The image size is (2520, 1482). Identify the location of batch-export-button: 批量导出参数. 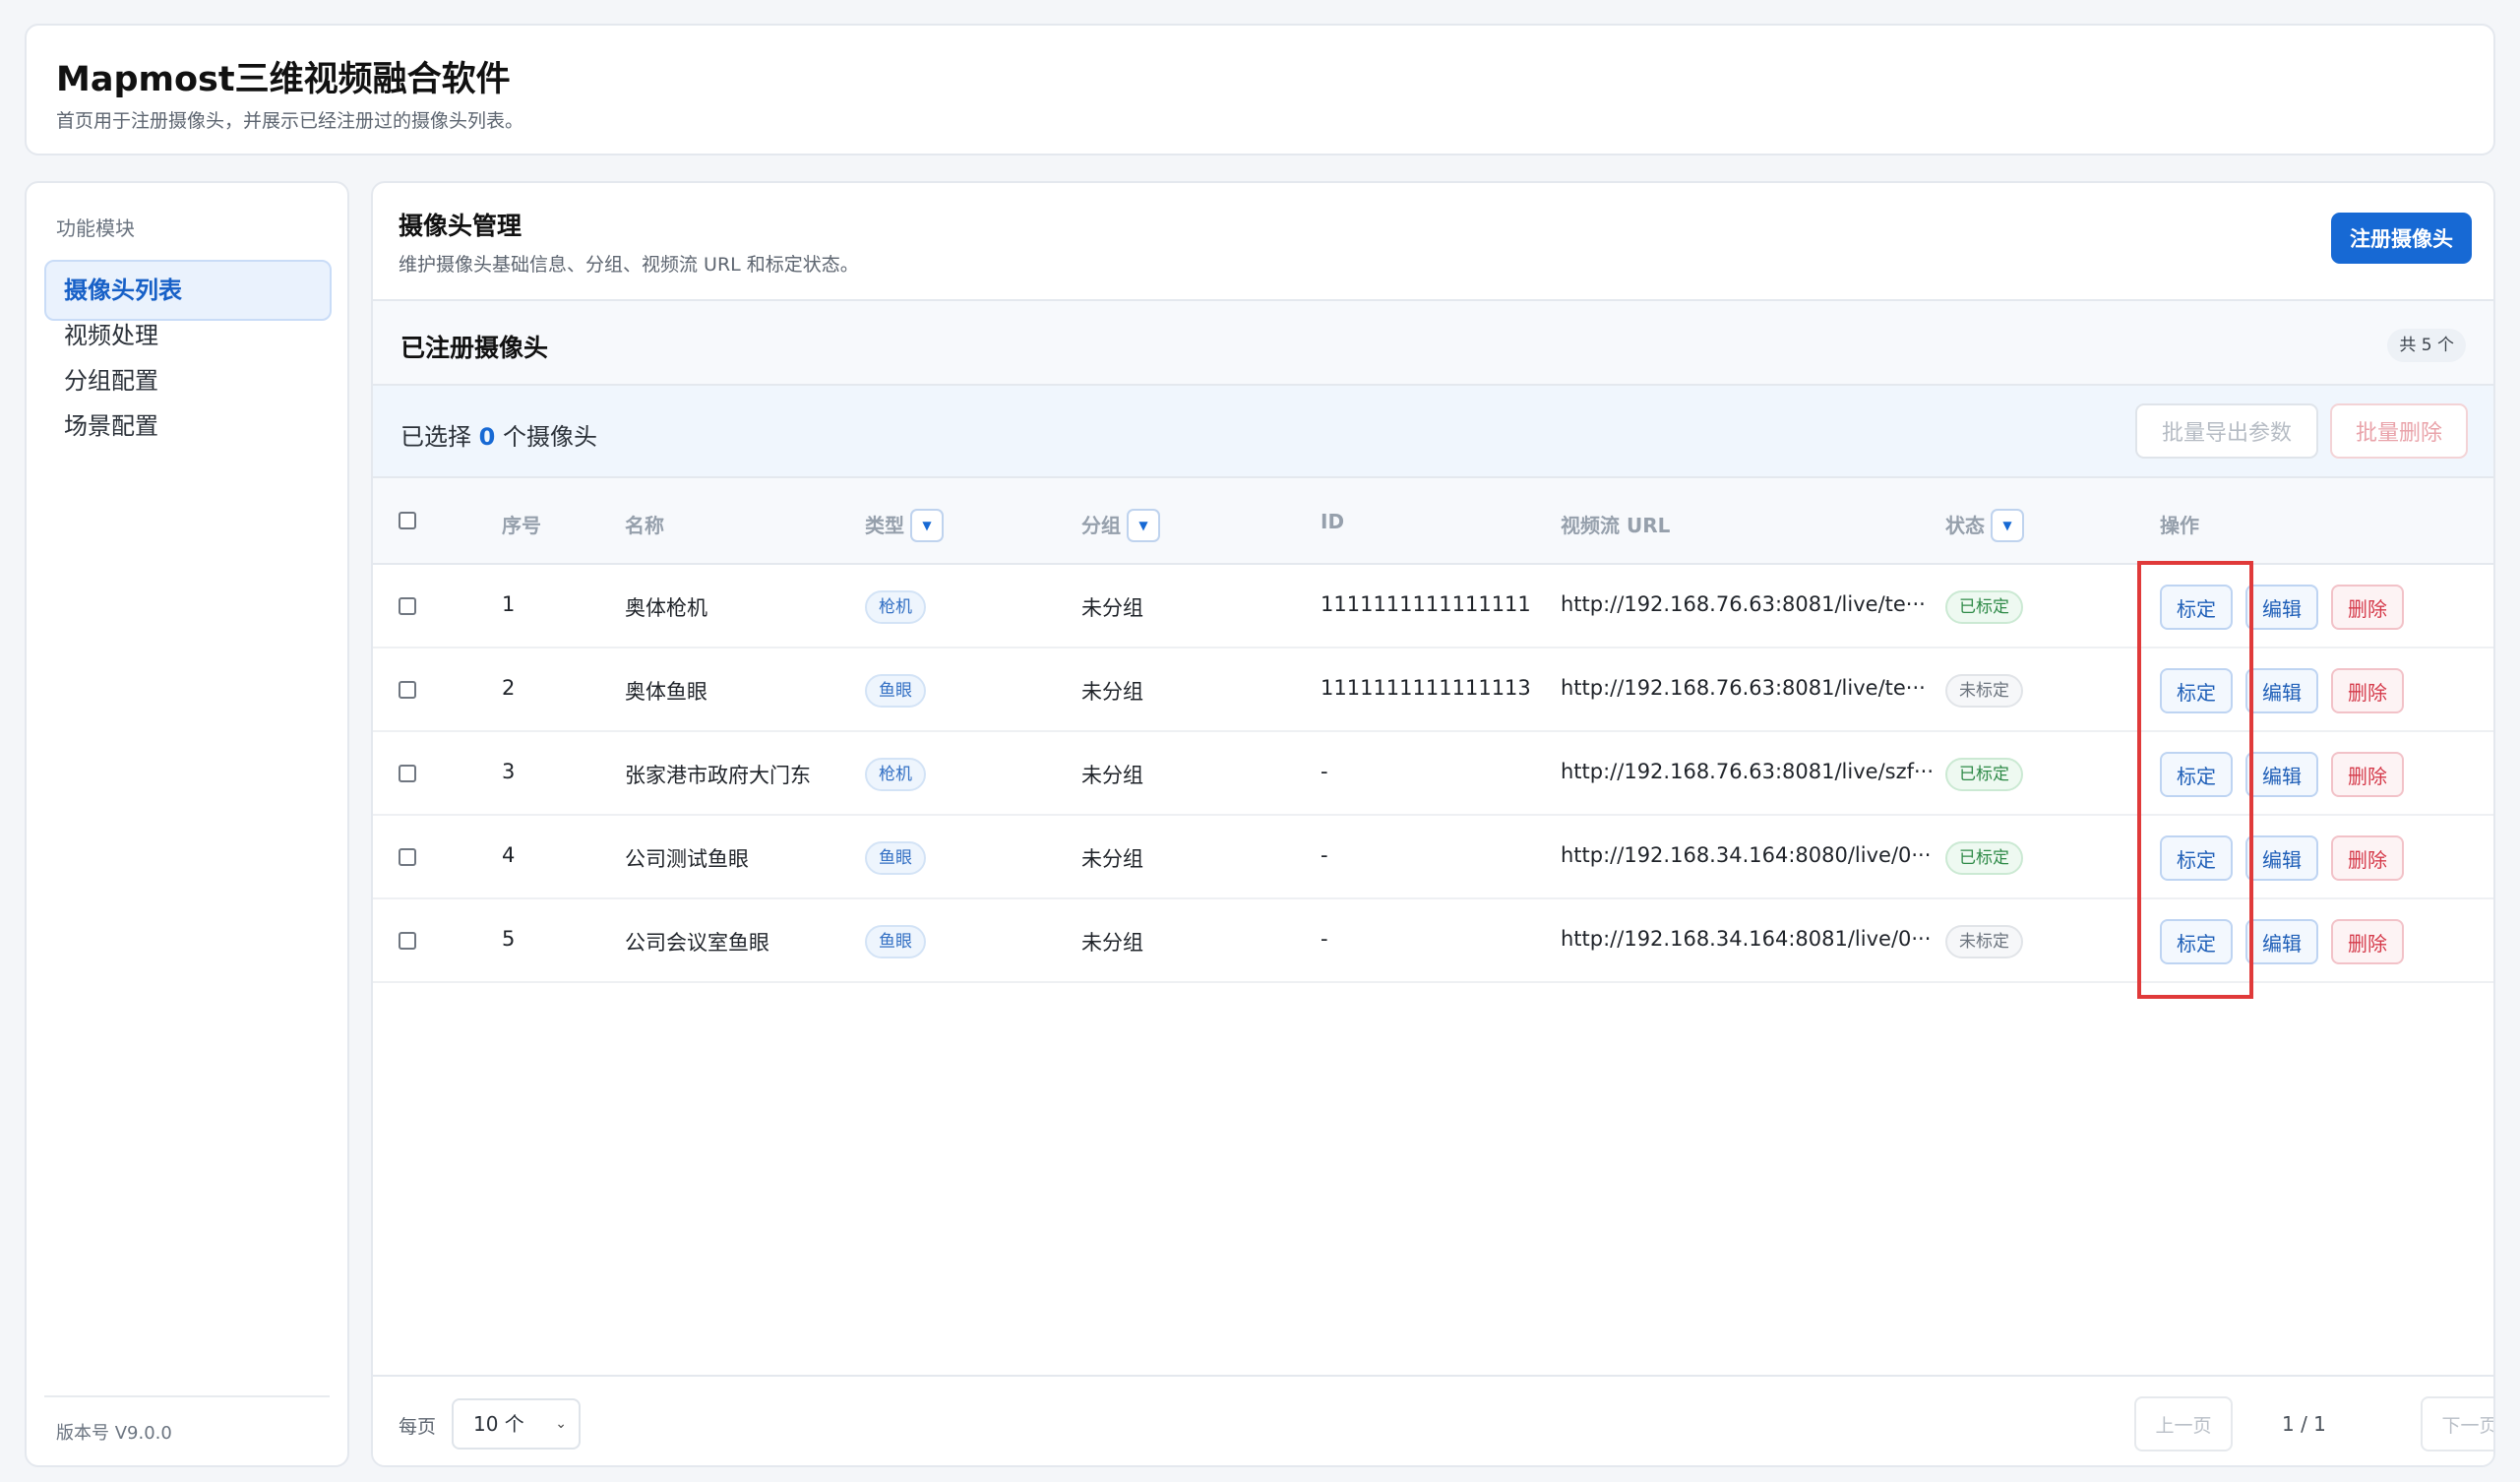
(2226, 431).